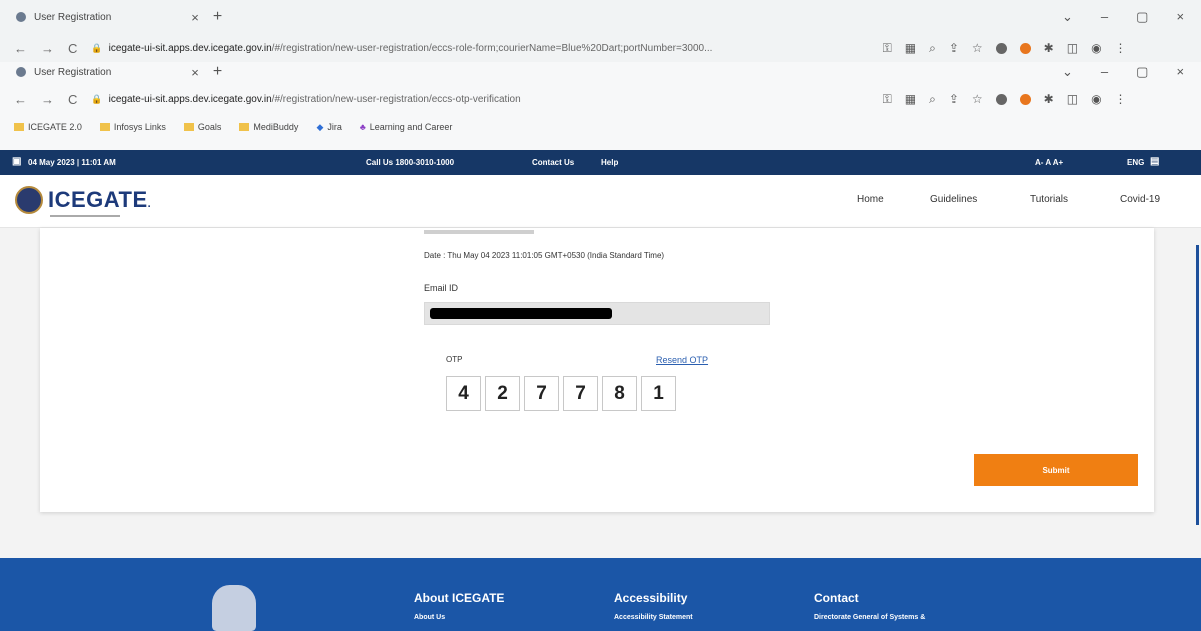 The height and width of the screenshot is (631, 1201). Describe the element at coordinates (459, 598) in the screenshot. I see `footer-about-heading: About ICEGATE` at that location.